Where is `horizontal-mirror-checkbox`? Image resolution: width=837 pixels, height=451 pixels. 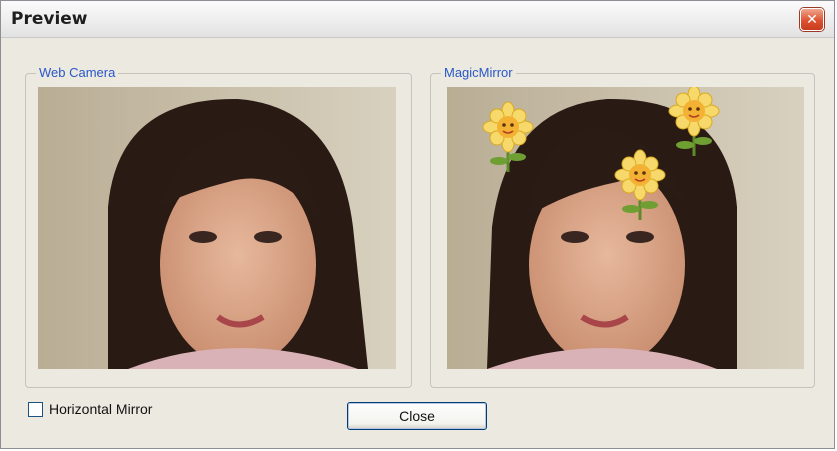 horizontal-mirror-checkbox is located at coordinates (35, 409).